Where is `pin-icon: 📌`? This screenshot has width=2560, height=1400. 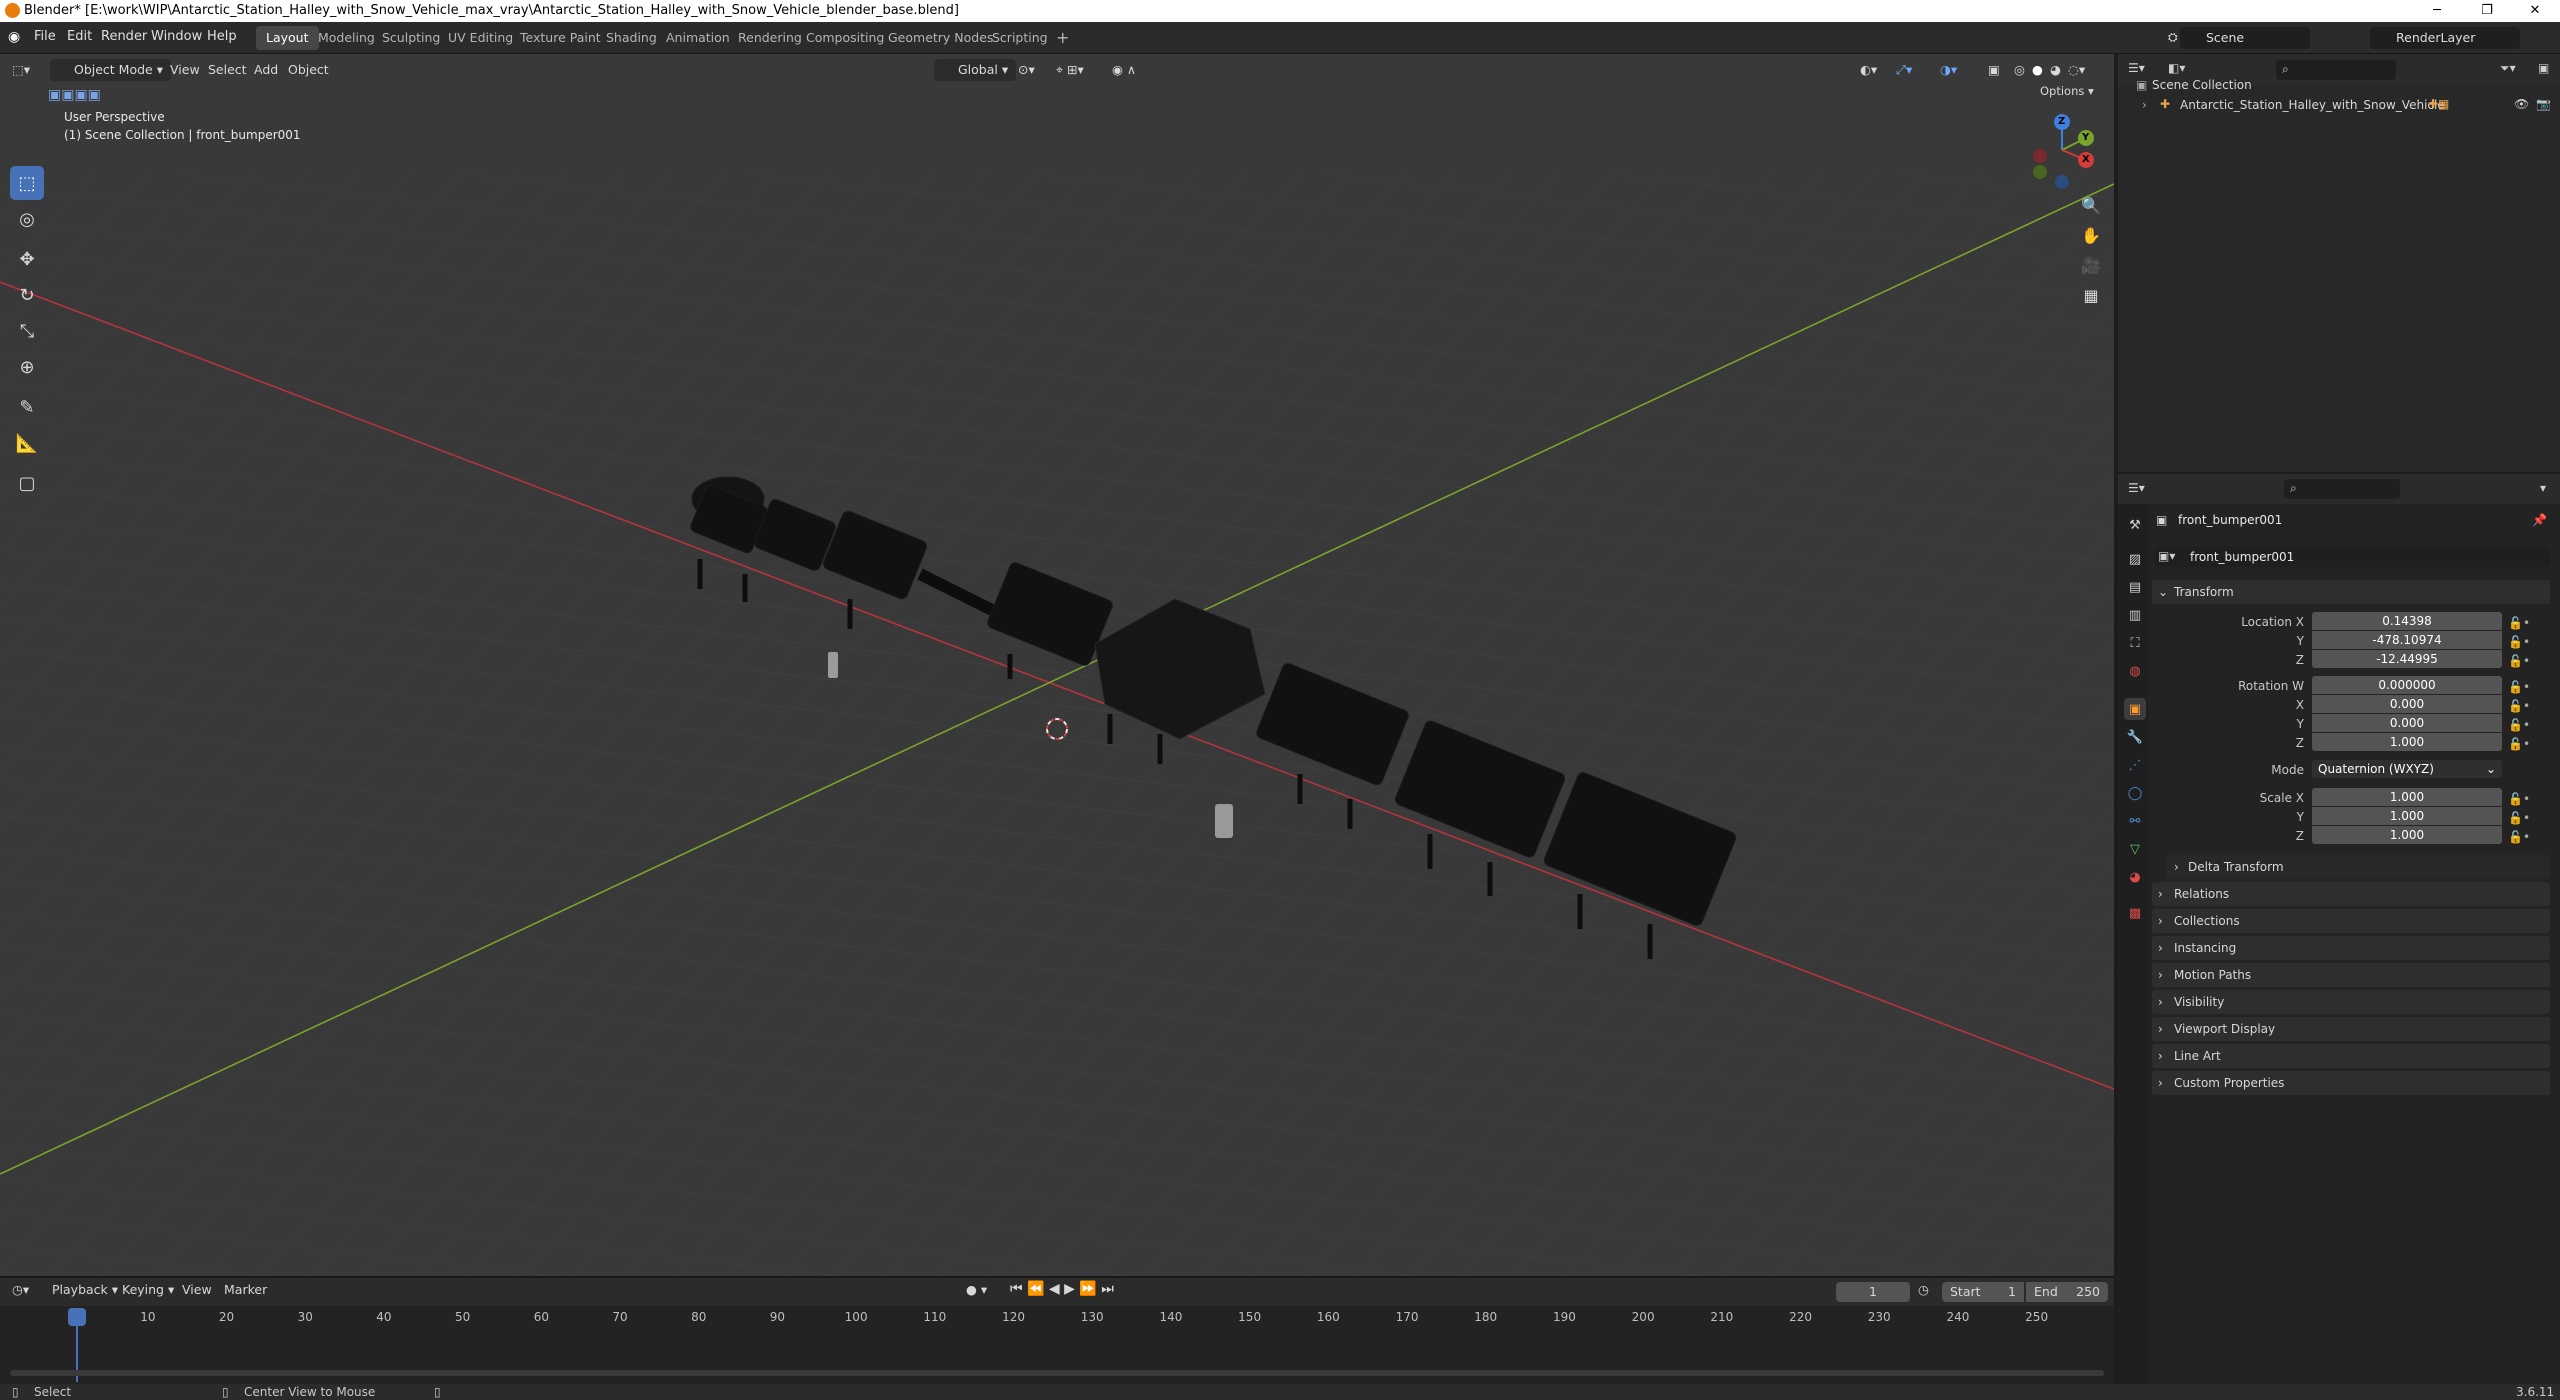
pin-icon: 📌 is located at coordinates (2539, 520).